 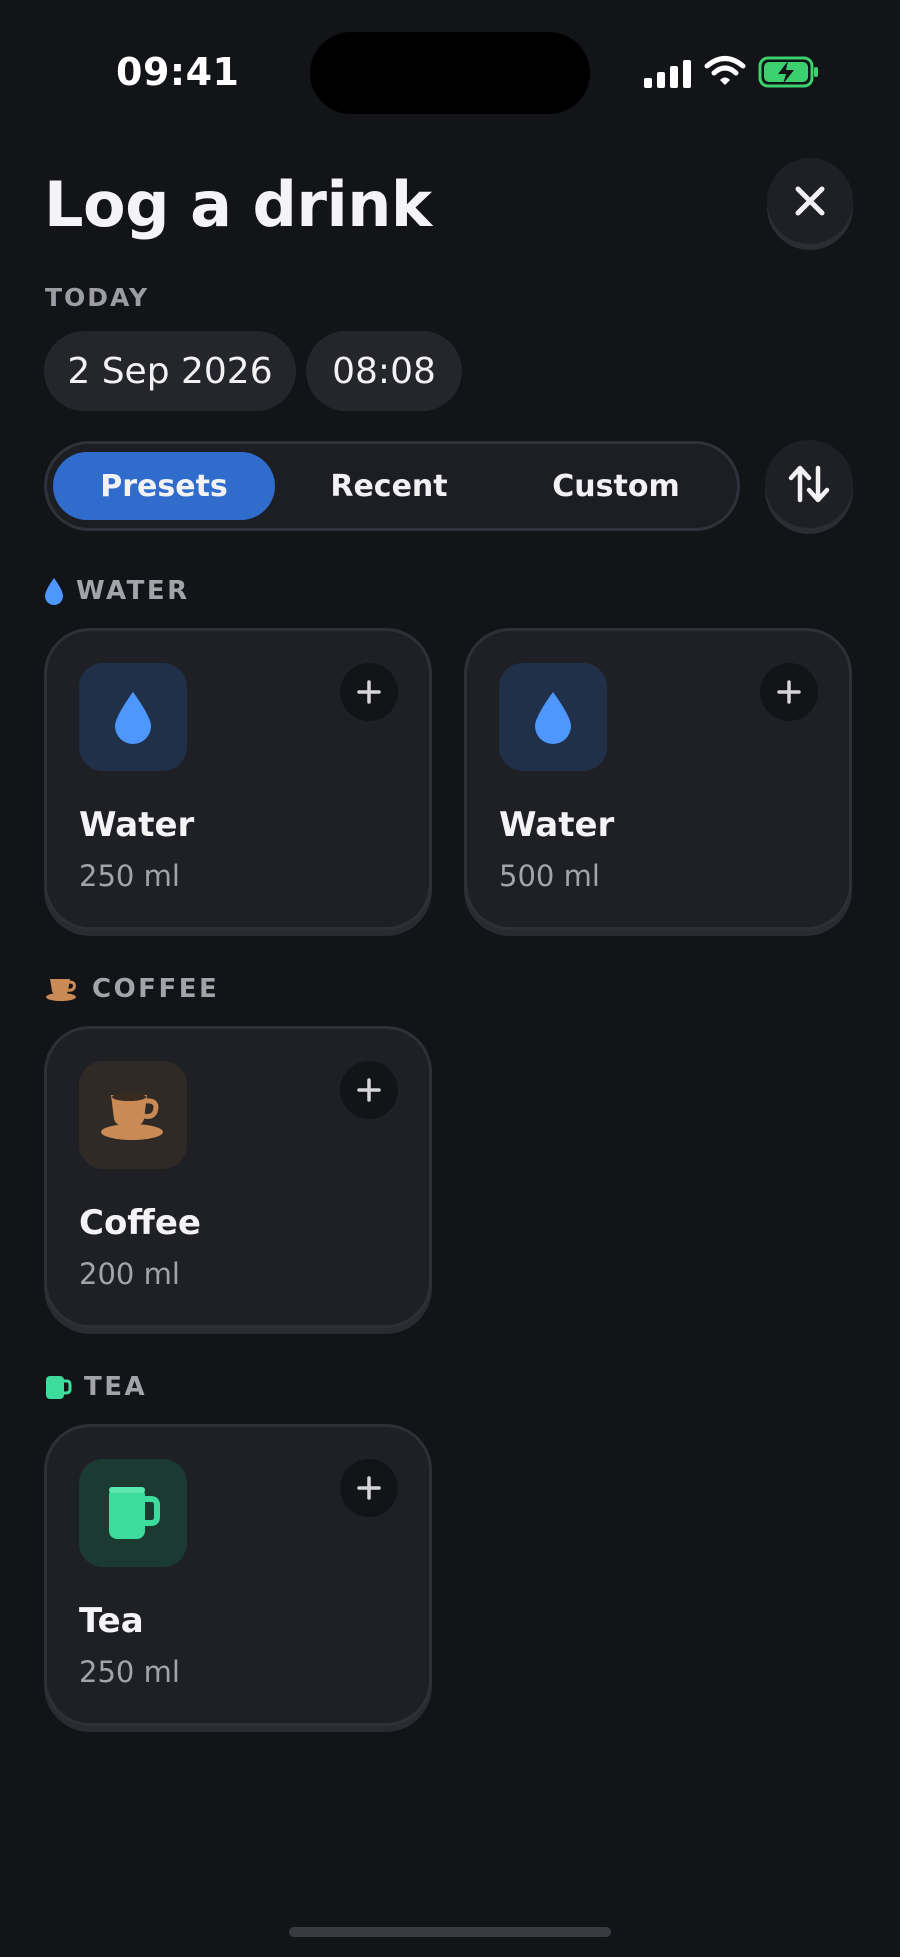 What do you see at coordinates (658, 779) in the screenshot?
I see `preset-card-water-500: Water 500 ml` at bounding box center [658, 779].